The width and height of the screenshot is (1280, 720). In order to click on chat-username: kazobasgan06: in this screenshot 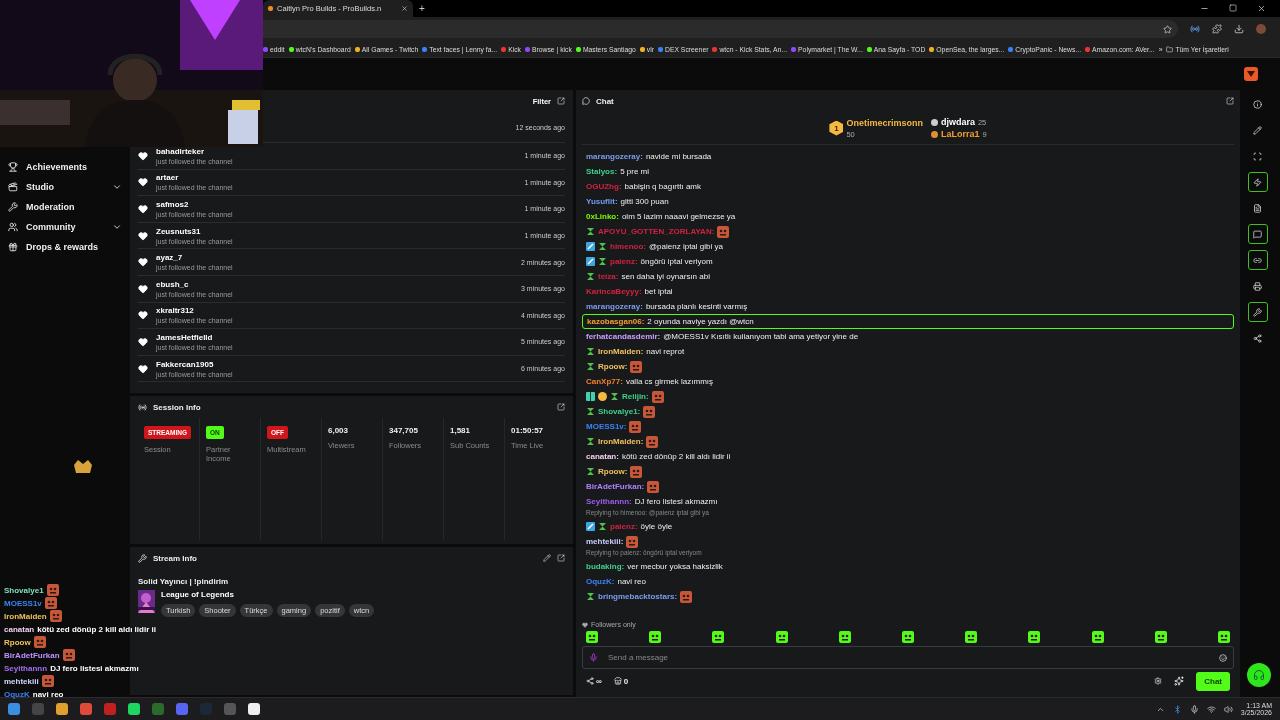, I will do `click(616, 321)`.